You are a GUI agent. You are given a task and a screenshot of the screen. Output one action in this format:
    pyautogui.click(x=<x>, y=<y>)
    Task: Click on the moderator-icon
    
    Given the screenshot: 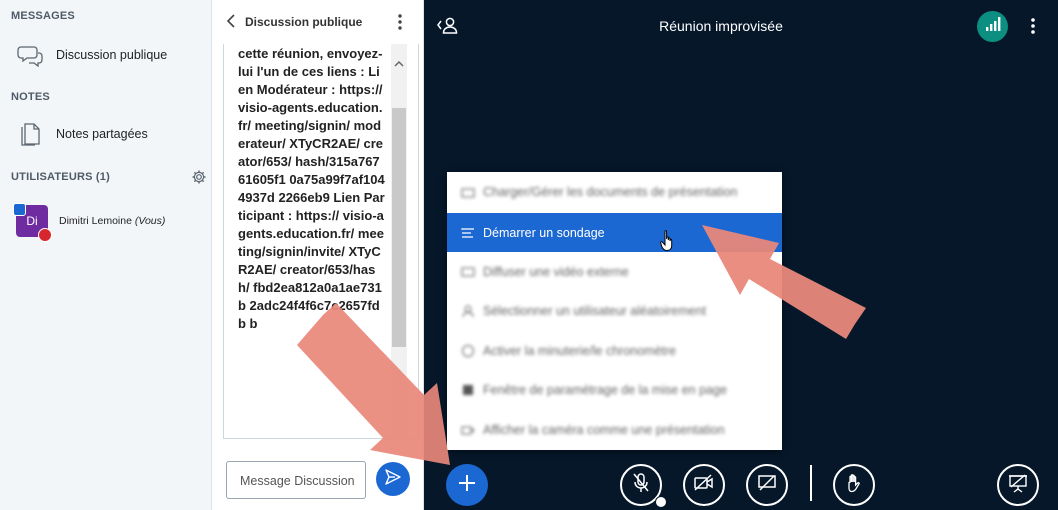 What is the action you would take?
    pyautogui.click(x=45, y=235)
    